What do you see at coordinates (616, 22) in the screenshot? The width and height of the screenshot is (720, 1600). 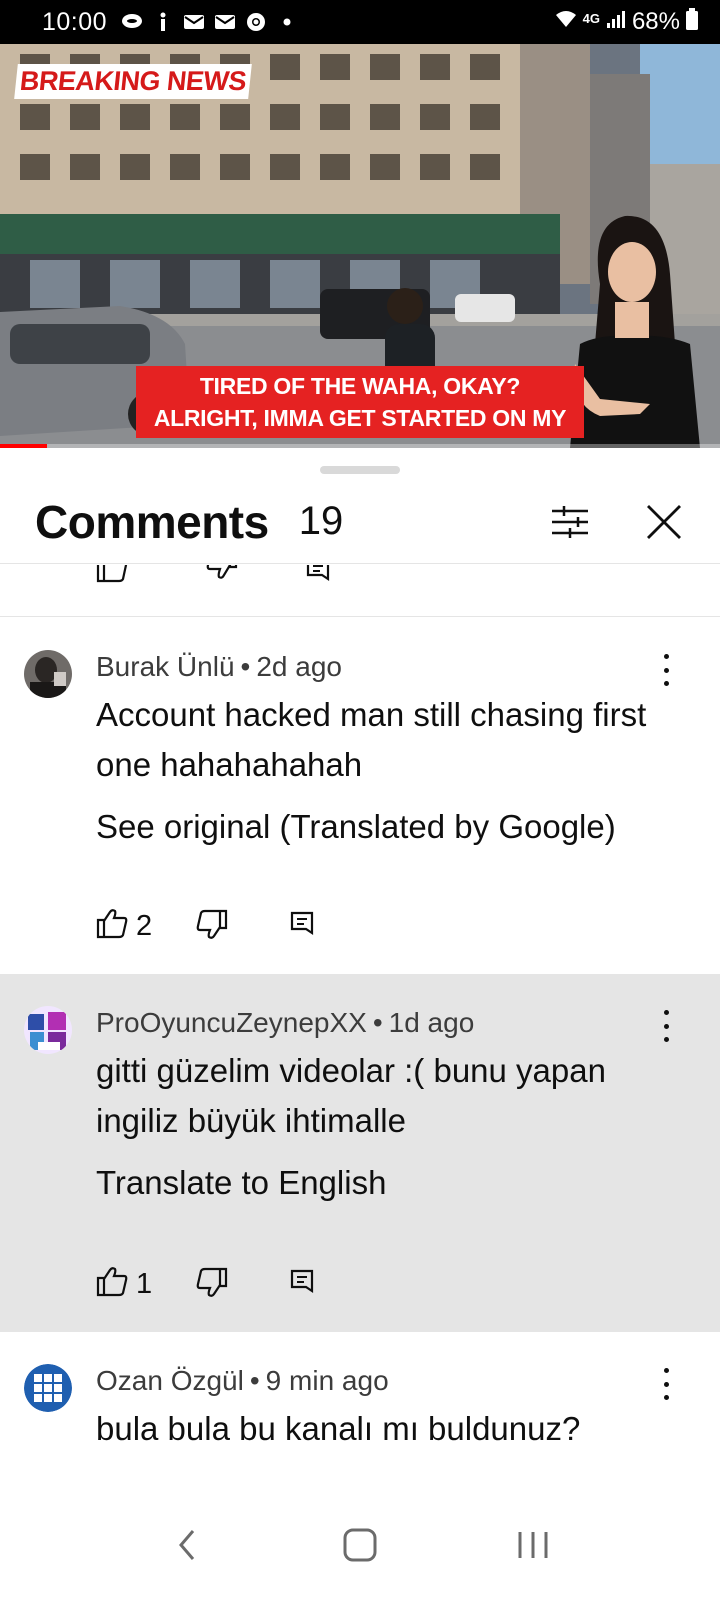 I see `signal-icon` at bounding box center [616, 22].